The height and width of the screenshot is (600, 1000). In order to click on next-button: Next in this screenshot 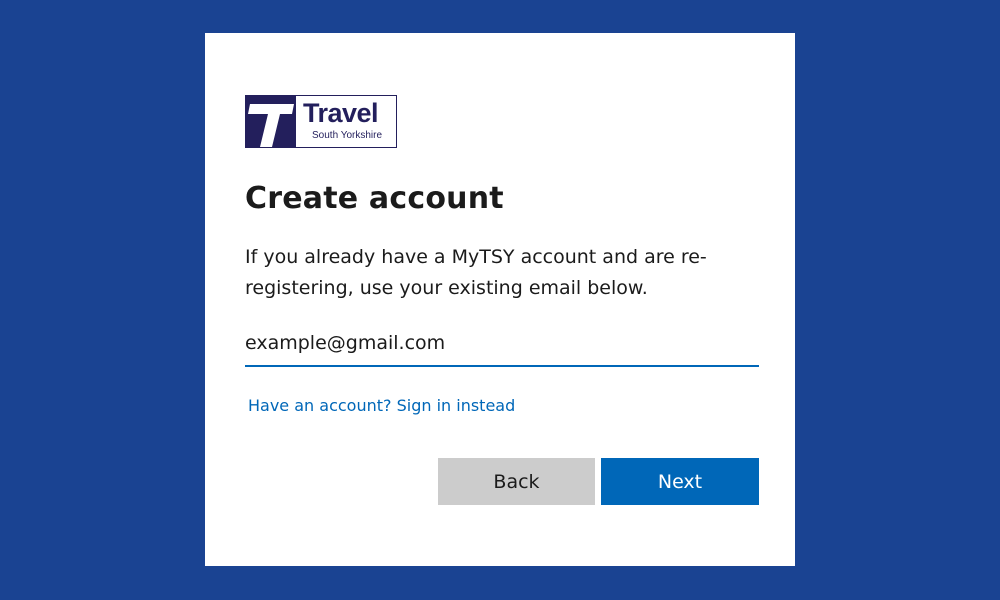, I will do `click(680, 481)`.